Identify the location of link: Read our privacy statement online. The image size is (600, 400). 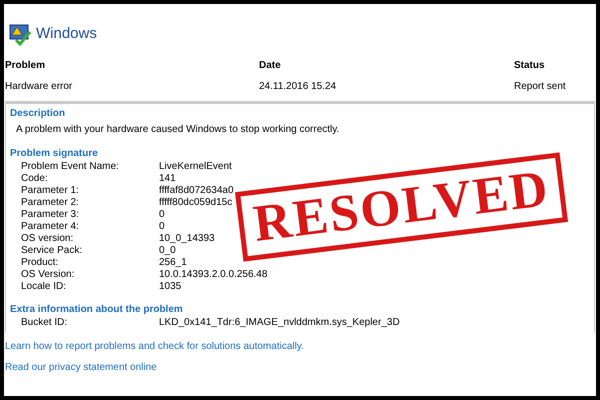
(81, 367).